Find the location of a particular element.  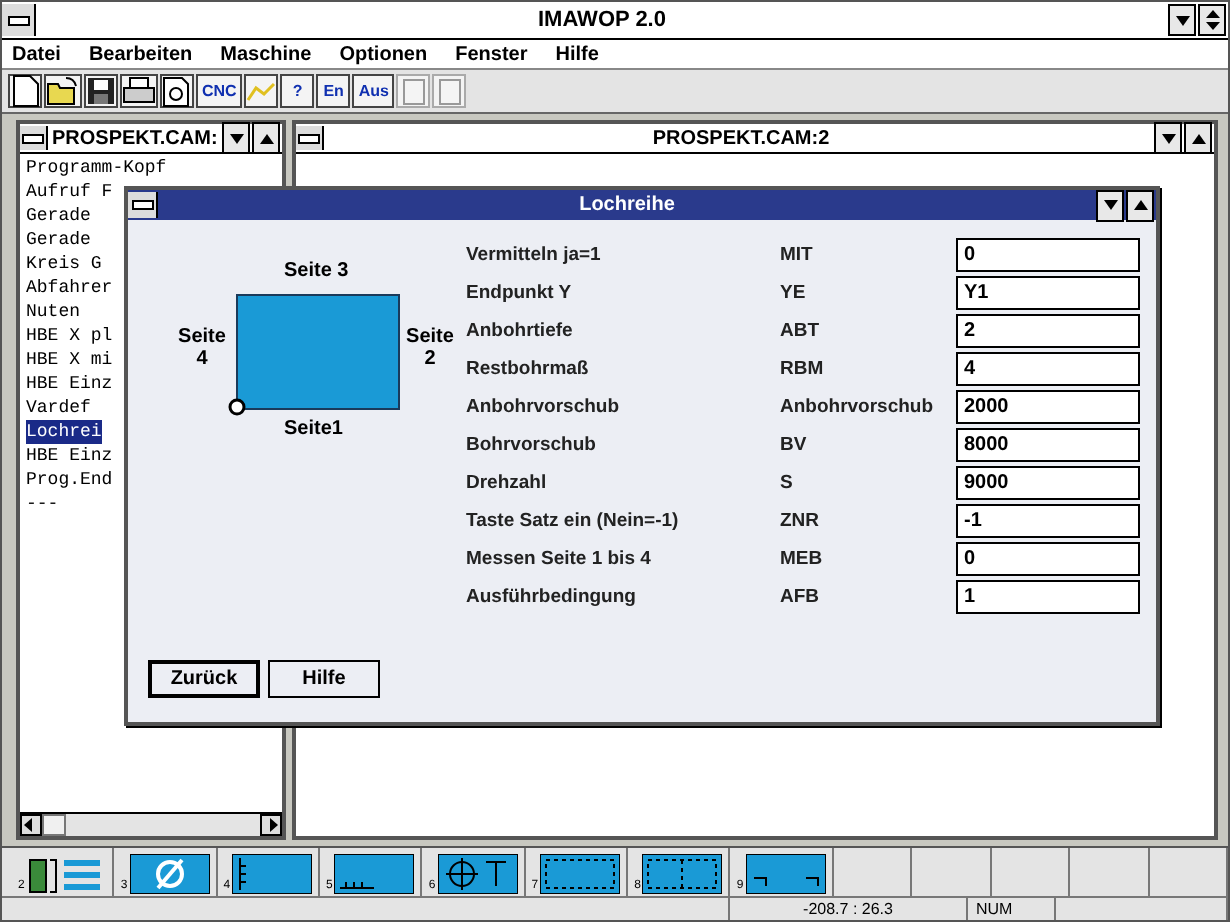

input-field: 4 is located at coordinates (1048, 369).